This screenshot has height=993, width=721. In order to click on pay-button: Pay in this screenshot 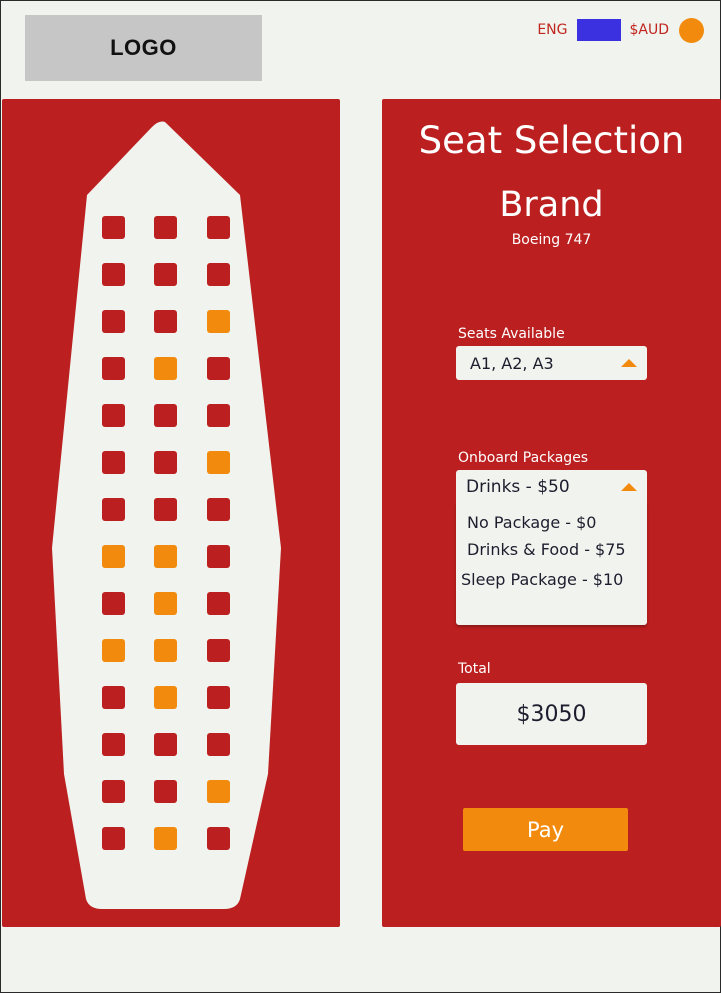, I will do `click(545, 829)`.